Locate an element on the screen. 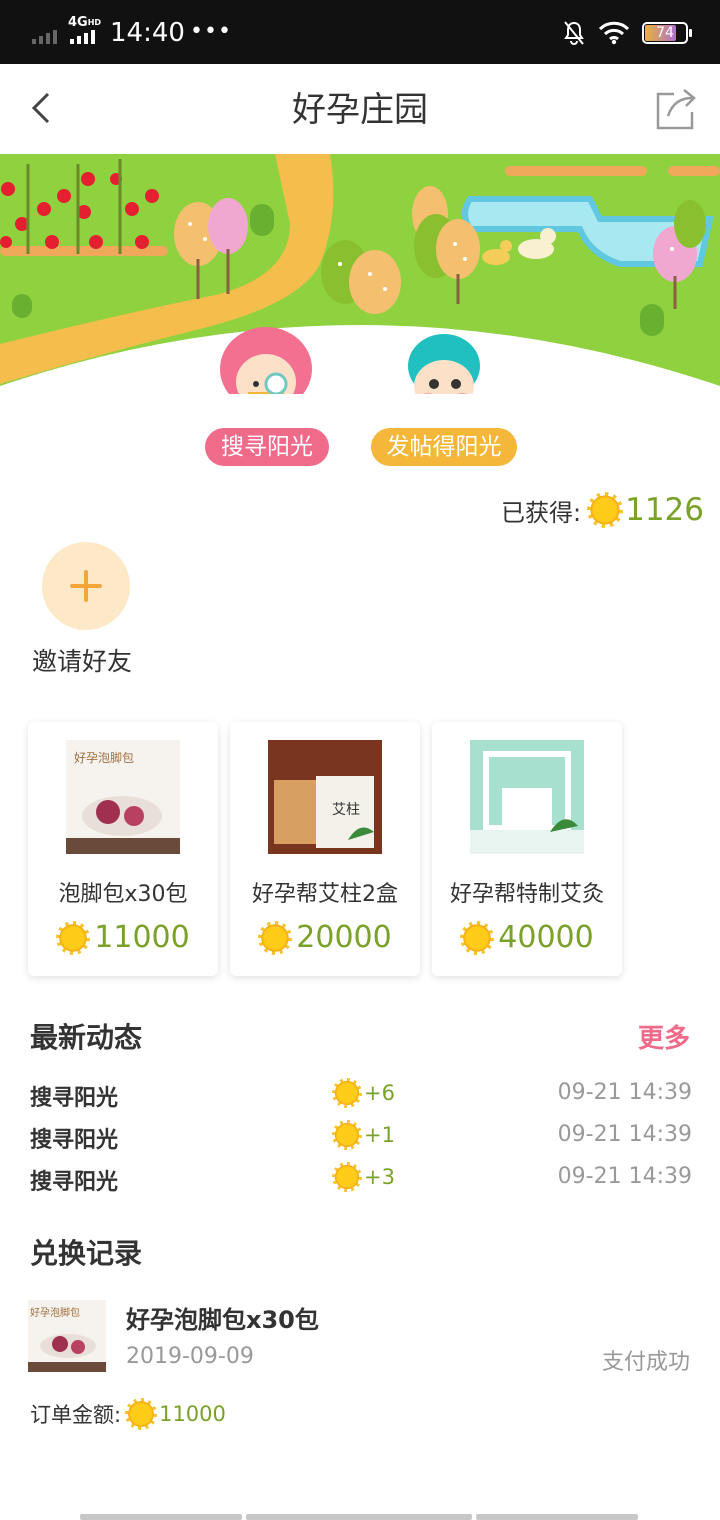 The height and width of the screenshot is (1520, 720). product-price: 11000 is located at coordinates (123, 937).